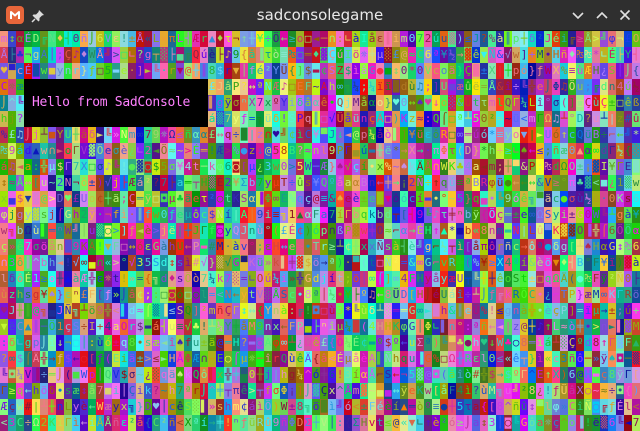 This screenshot has width=640, height=431. Describe the element at coordinates (276, 151) in the screenshot. I see `glyph-cell: 5` at that location.